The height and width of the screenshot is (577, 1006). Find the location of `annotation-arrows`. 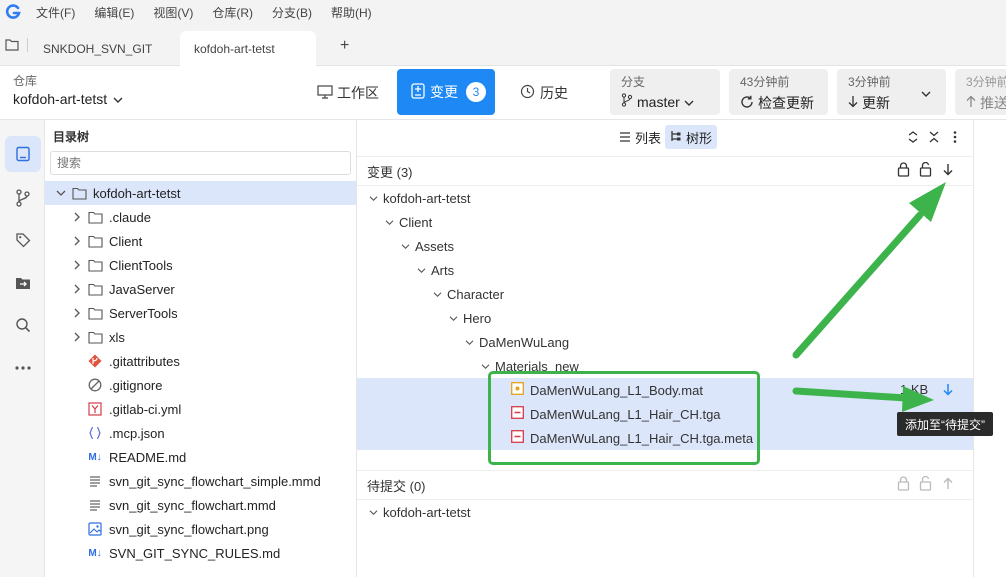

annotation-arrows is located at coordinates (869, 297).